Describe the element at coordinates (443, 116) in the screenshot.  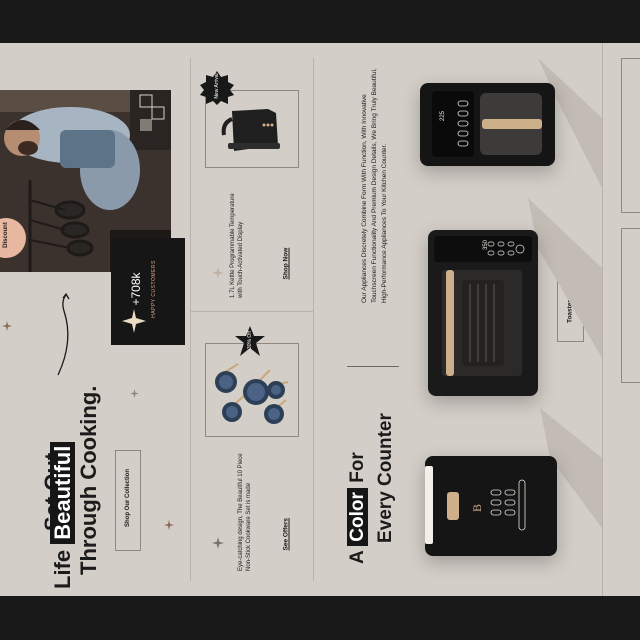
I see `coffee-display: 225` at that location.